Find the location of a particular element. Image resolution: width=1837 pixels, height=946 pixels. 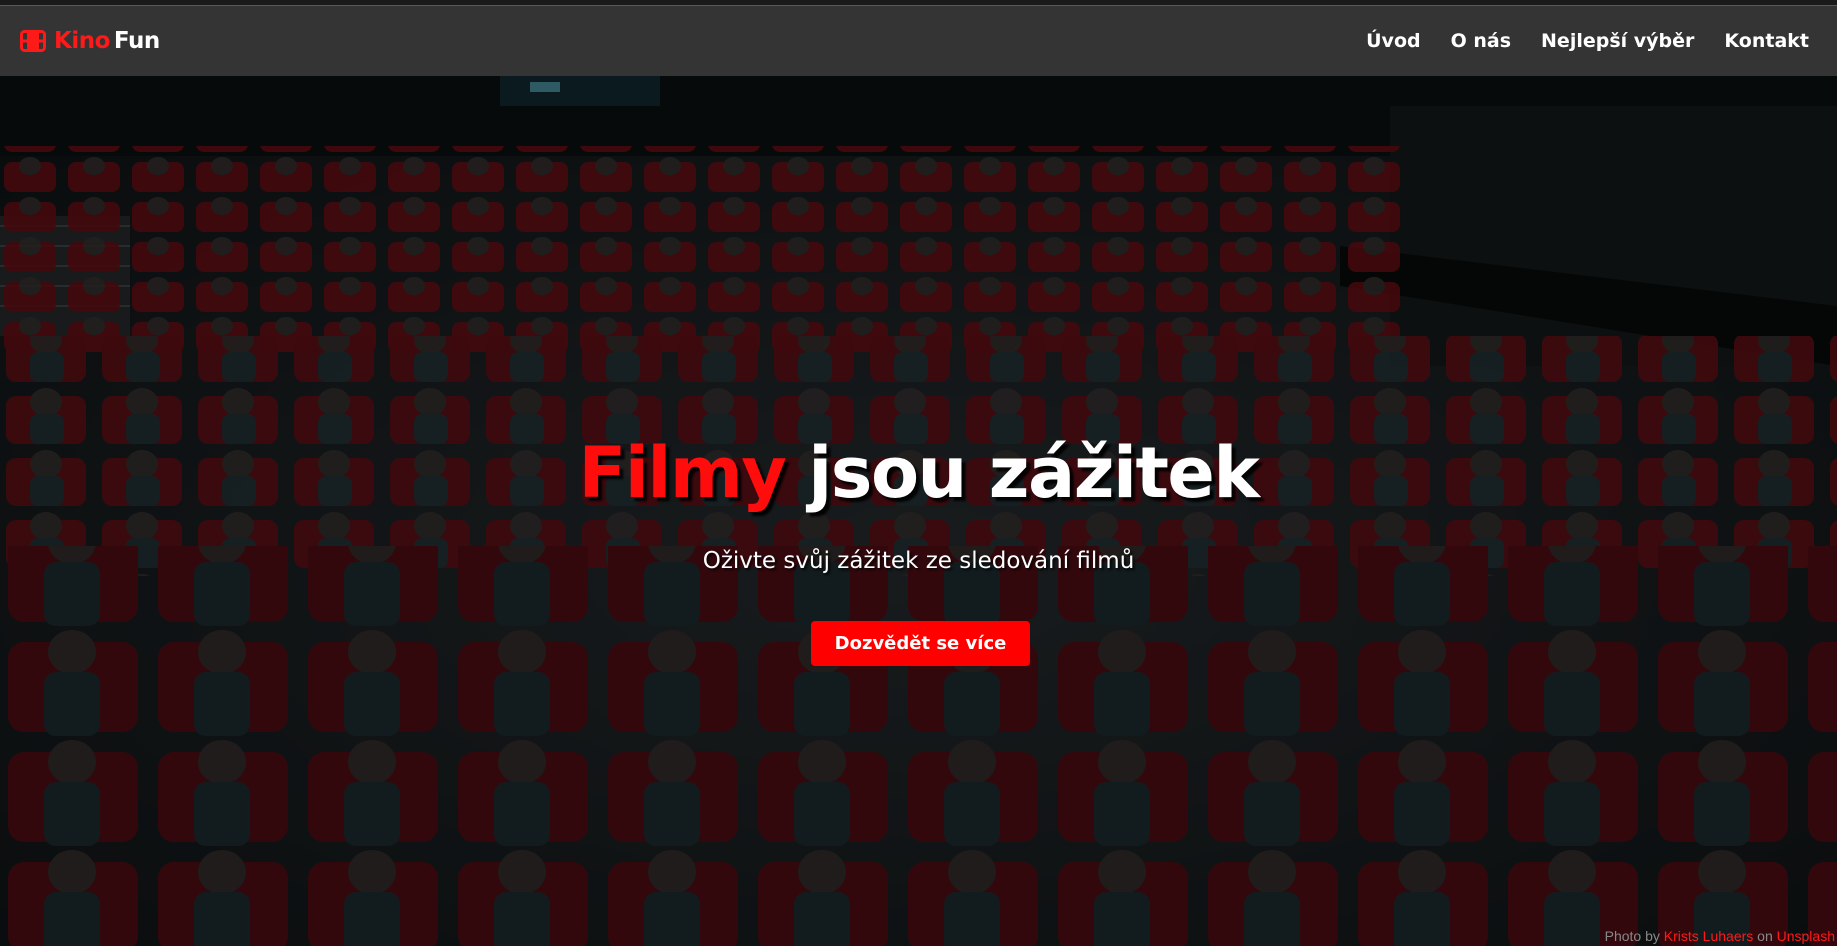

brand-logo: Kino Fun is located at coordinates (90, 41).